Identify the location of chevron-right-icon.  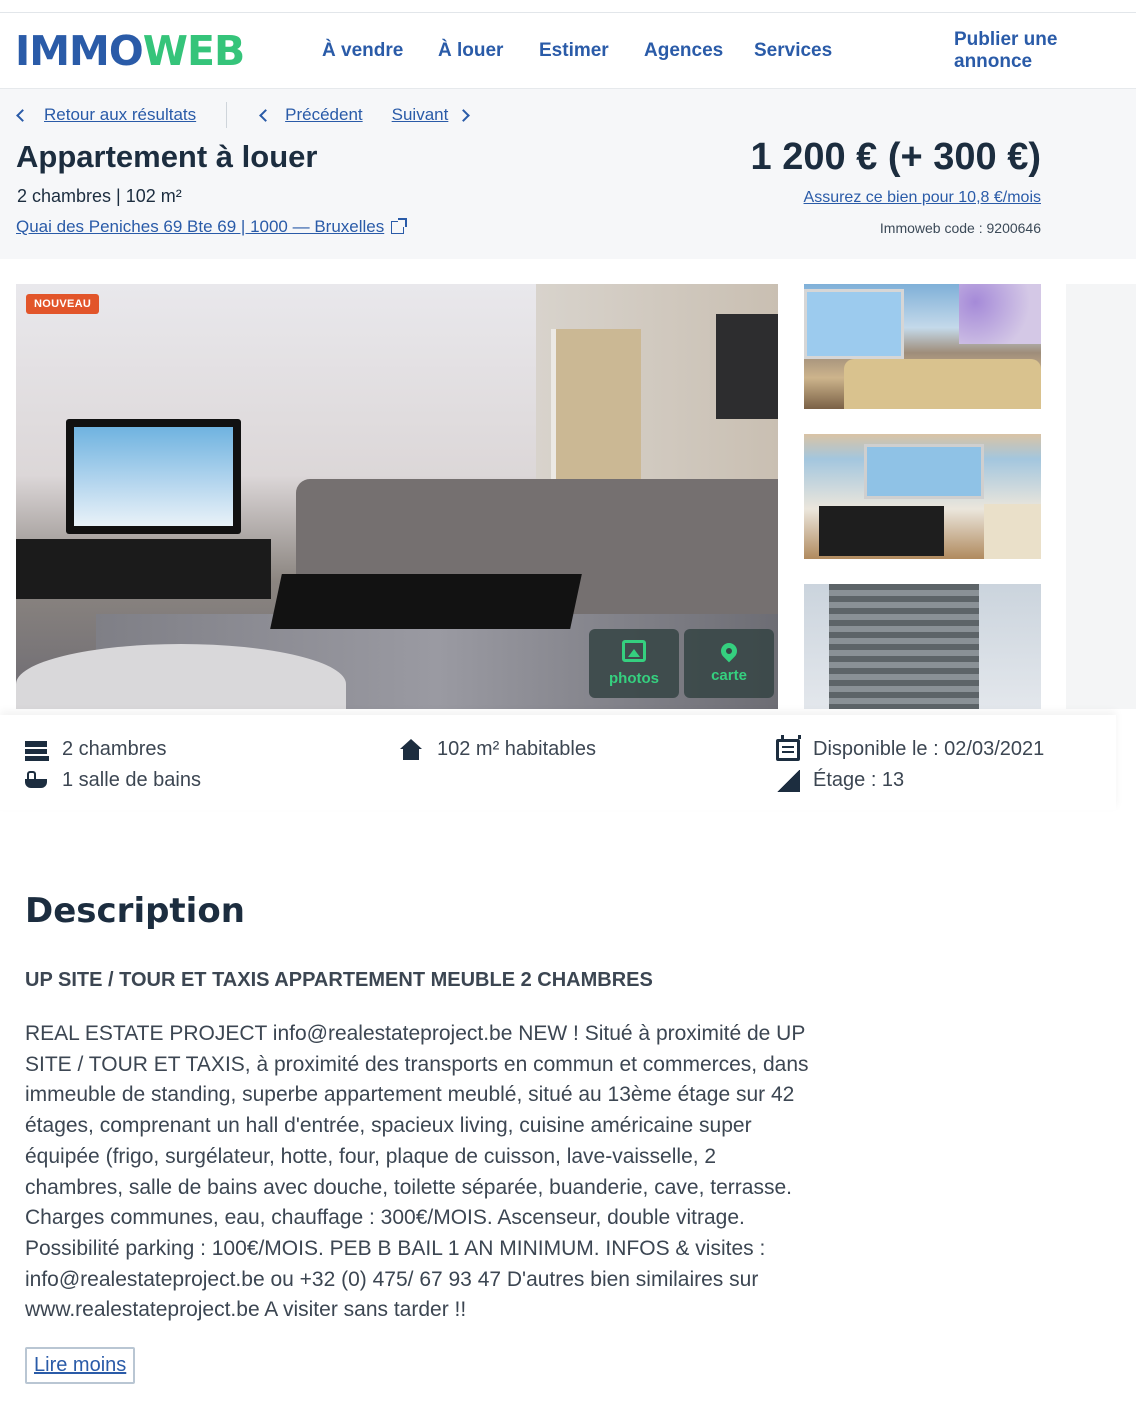
(464, 115).